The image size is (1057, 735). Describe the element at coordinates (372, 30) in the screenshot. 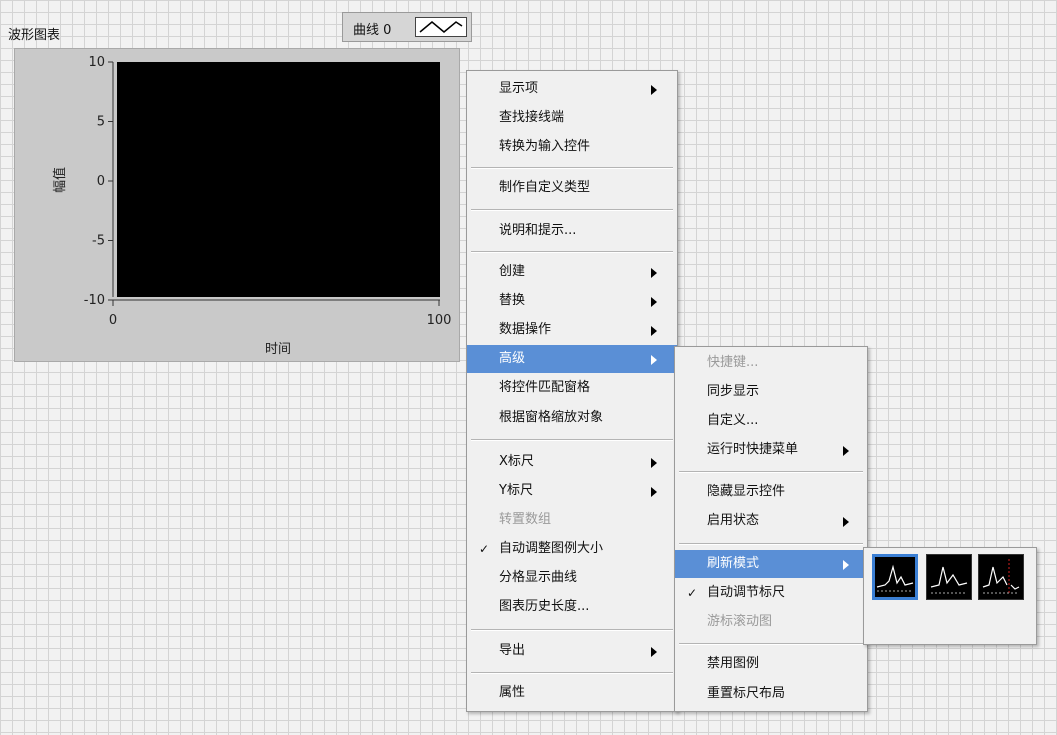

I see `legend-plot-name: 曲线 0` at that location.